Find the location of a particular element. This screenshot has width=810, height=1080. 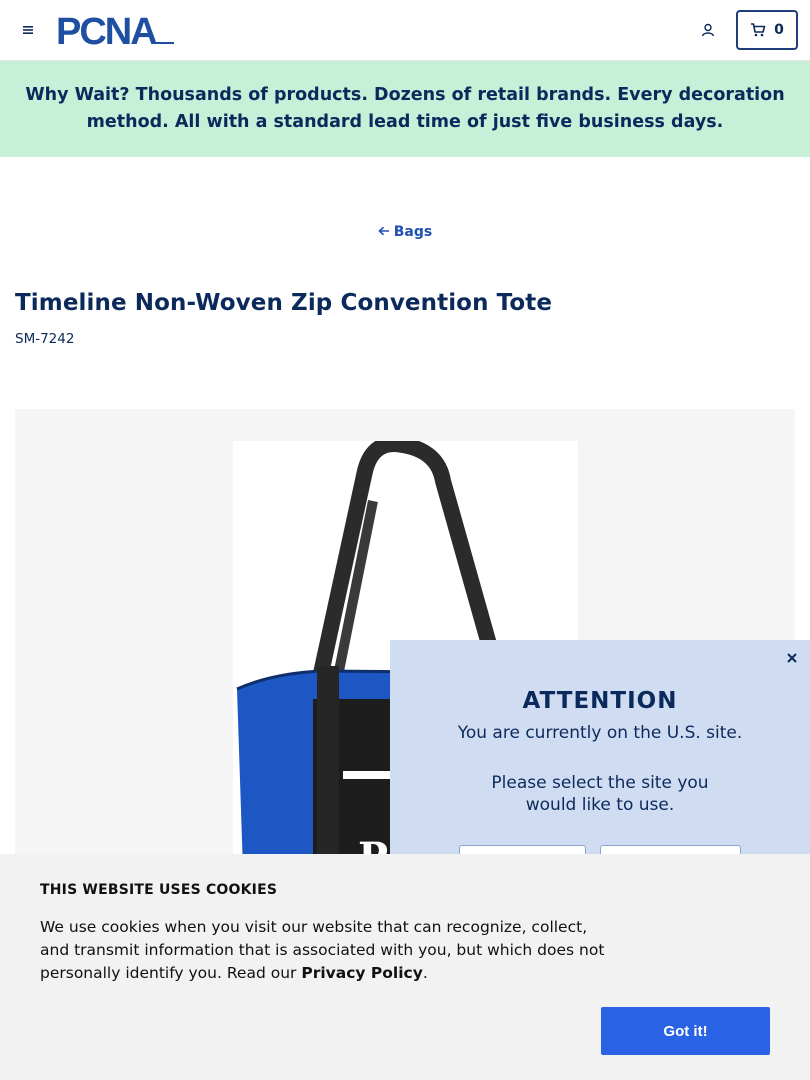

current-site-text: You are currently on the U.S. site. is located at coordinates (600, 733).